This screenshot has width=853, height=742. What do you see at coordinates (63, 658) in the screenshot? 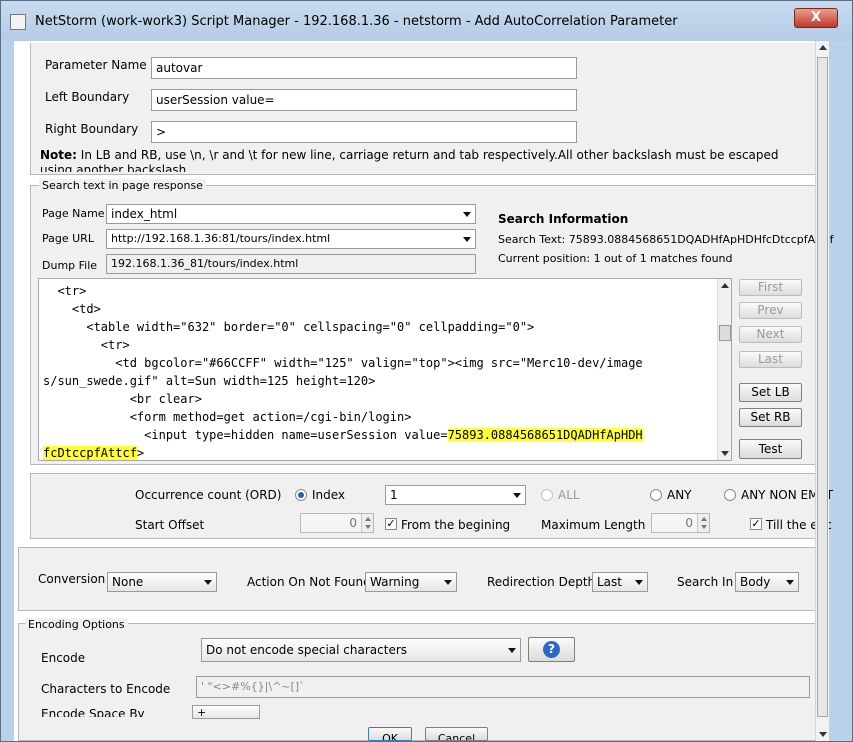
I see `encode-label: Encode` at bounding box center [63, 658].